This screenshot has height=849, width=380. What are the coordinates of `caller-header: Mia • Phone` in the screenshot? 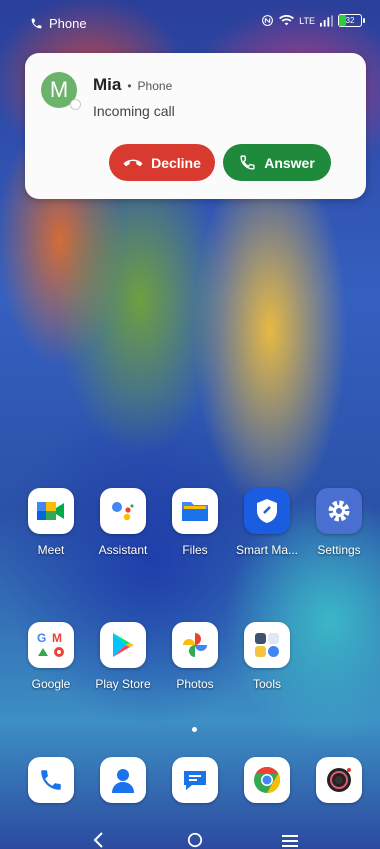 It's located at (132, 85).